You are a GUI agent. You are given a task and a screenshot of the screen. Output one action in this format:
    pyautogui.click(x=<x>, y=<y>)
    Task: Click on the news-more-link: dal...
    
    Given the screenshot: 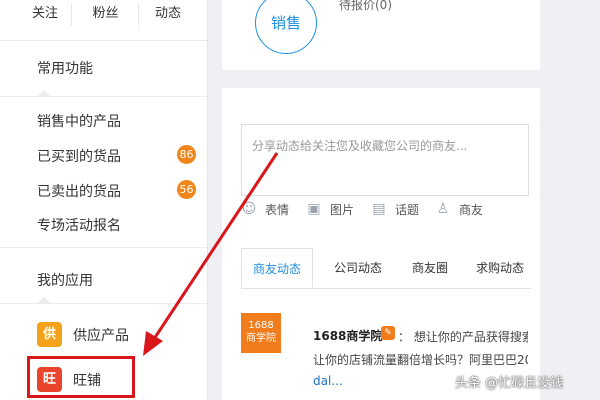 What is the action you would take?
    pyautogui.click(x=328, y=381)
    